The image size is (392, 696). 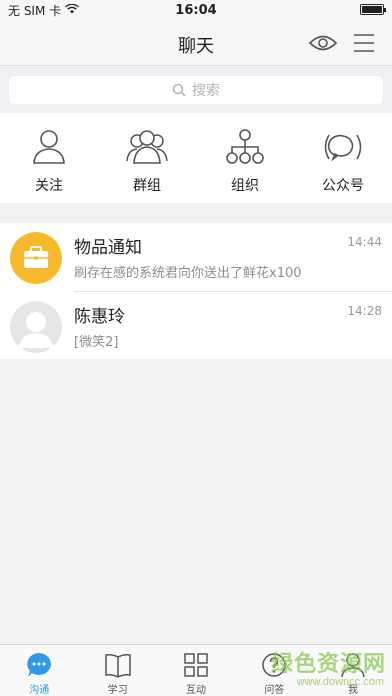 What do you see at coordinates (36, 258) in the screenshot?
I see `briefcase-icon` at bounding box center [36, 258].